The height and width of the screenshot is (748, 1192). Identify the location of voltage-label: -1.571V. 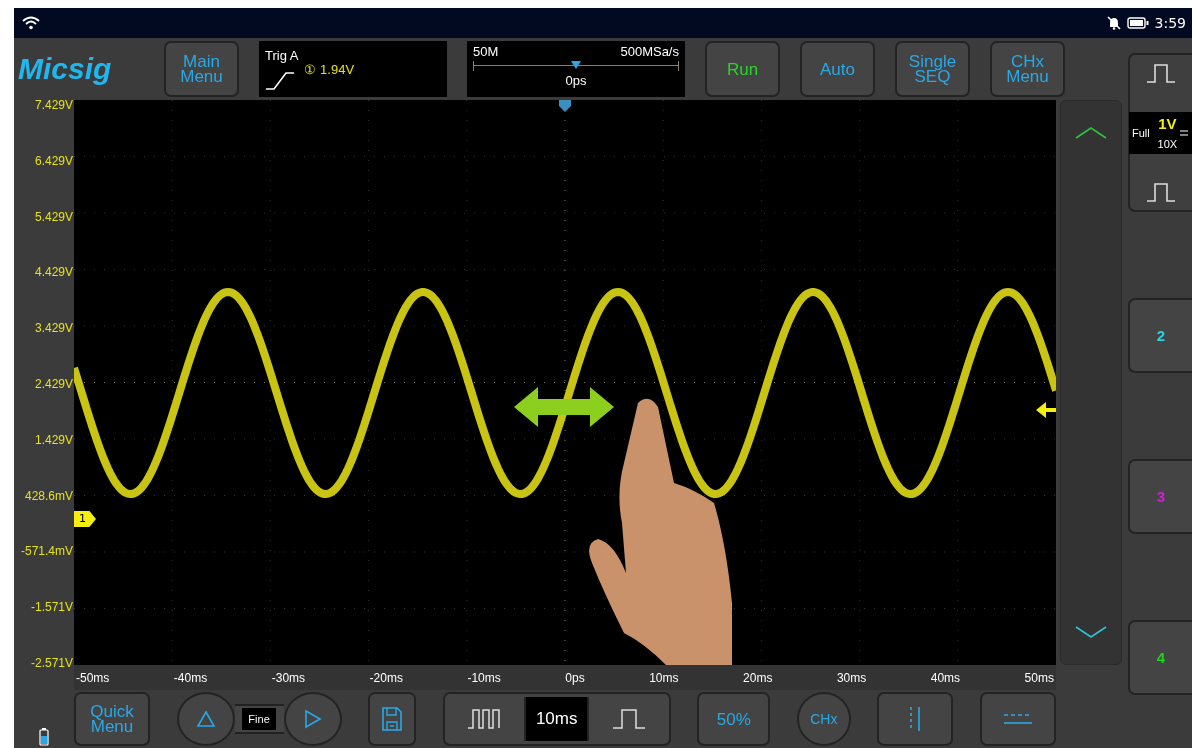
(51, 607).